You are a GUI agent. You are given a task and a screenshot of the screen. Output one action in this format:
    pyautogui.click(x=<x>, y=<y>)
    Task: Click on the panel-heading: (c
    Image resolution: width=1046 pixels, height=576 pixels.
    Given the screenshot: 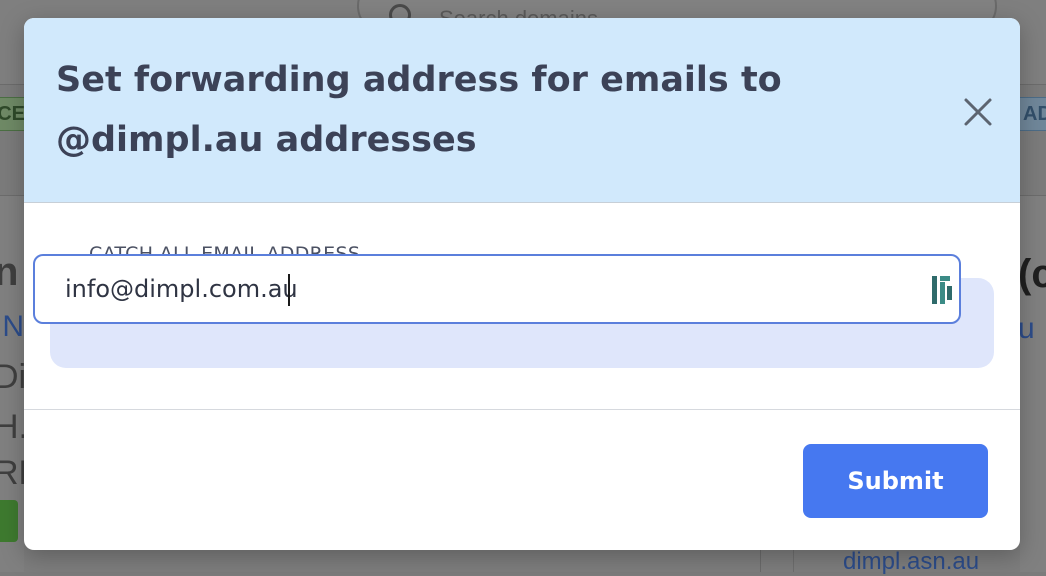 What is the action you would take?
    pyautogui.click(x=1033, y=274)
    